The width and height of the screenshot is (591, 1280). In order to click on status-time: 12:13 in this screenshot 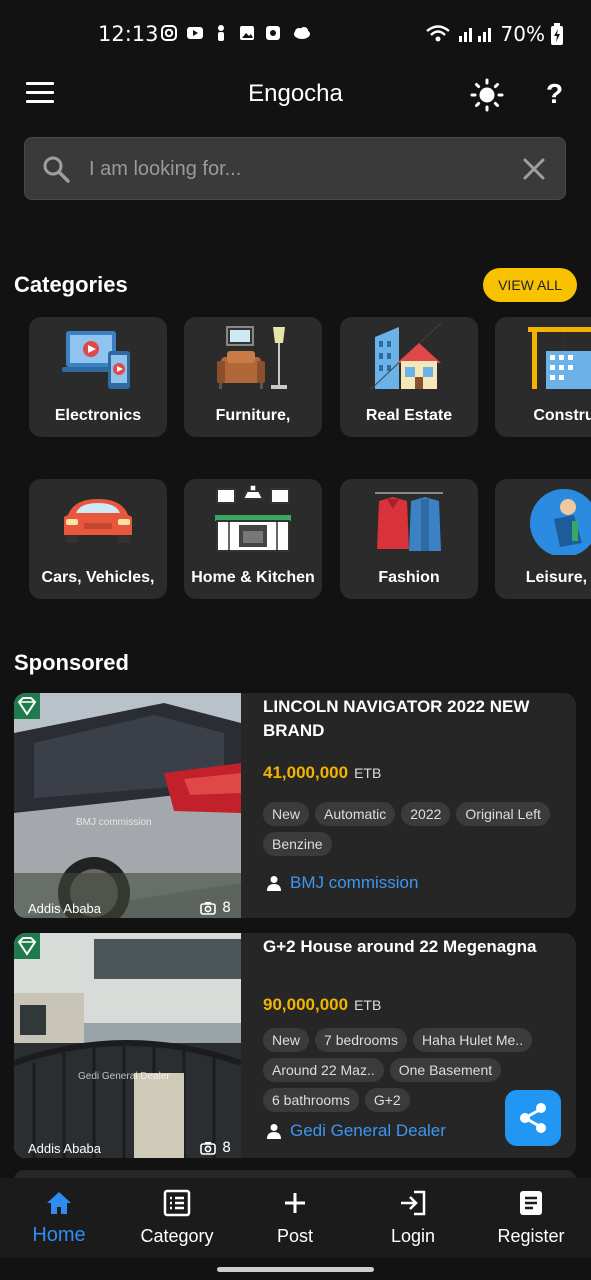, I will do `click(128, 34)`.